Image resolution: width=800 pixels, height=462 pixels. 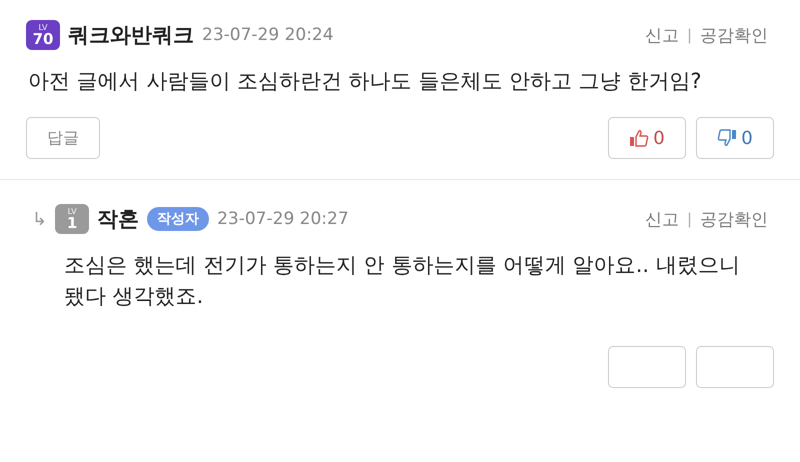 I want to click on author-name: 작혼, so click(x=118, y=219).